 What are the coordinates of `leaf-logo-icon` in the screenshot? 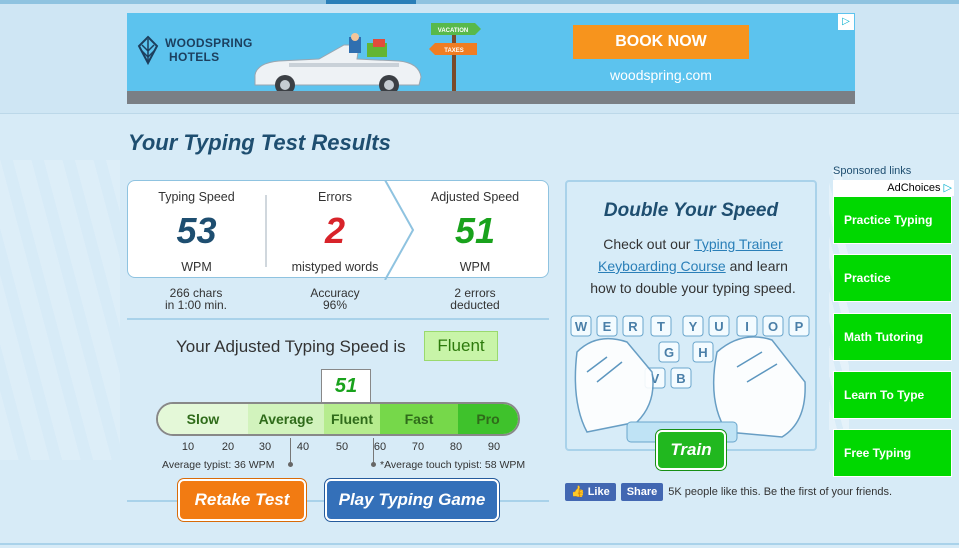 It's located at (148, 50).